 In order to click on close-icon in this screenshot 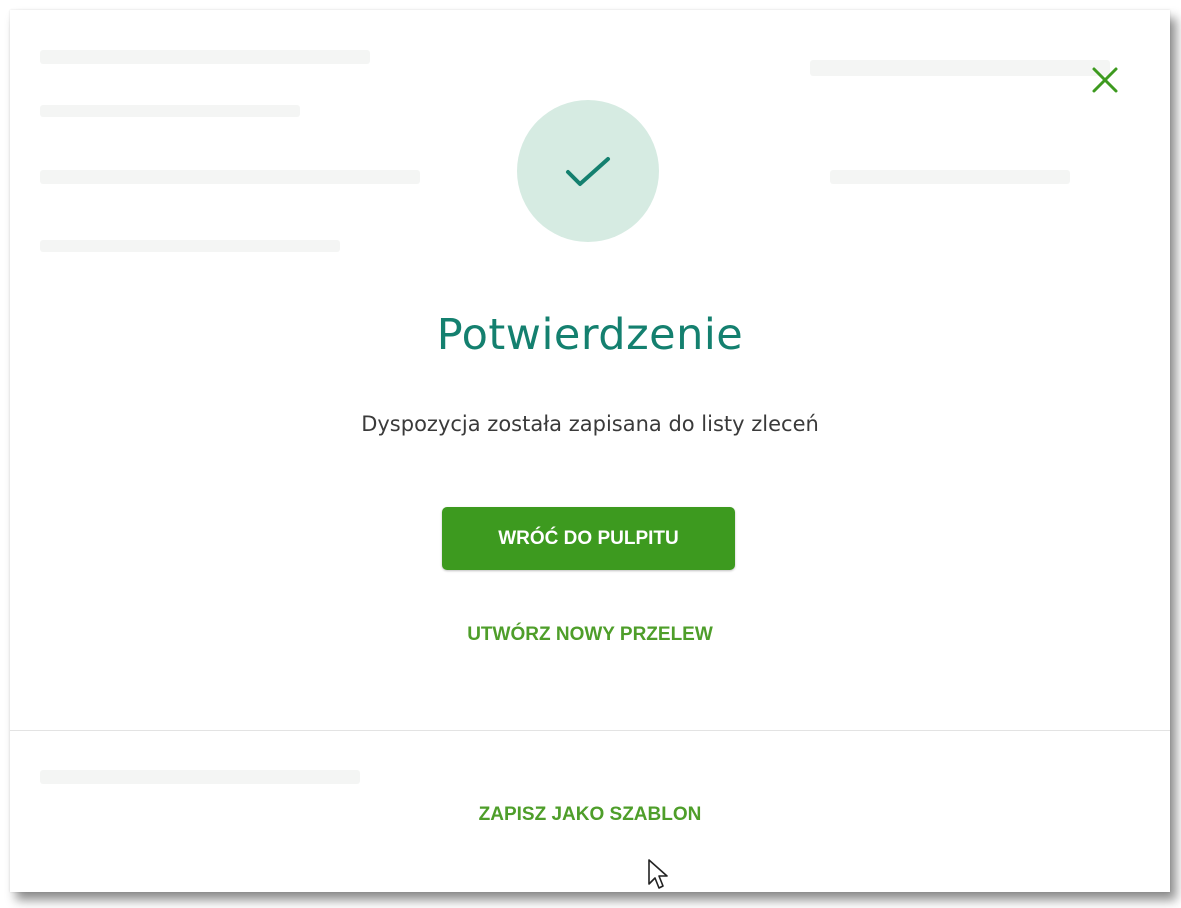, I will do `click(1105, 80)`.